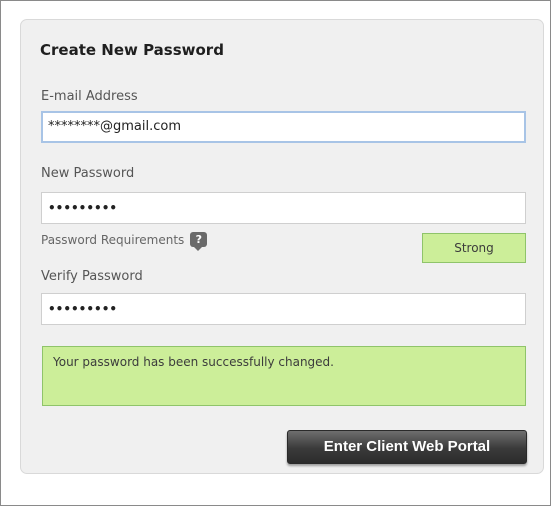 This screenshot has width=551, height=506. What do you see at coordinates (83, 309) in the screenshot?
I see `verify-password-value: •••••••••` at bounding box center [83, 309].